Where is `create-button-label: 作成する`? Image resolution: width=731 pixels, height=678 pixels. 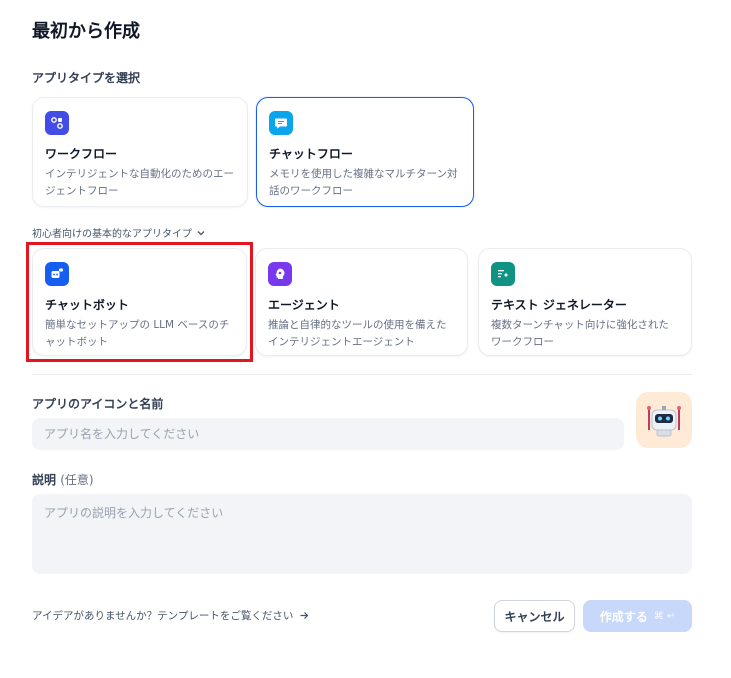 create-button-label: 作成する is located at coordinates (623, 616).